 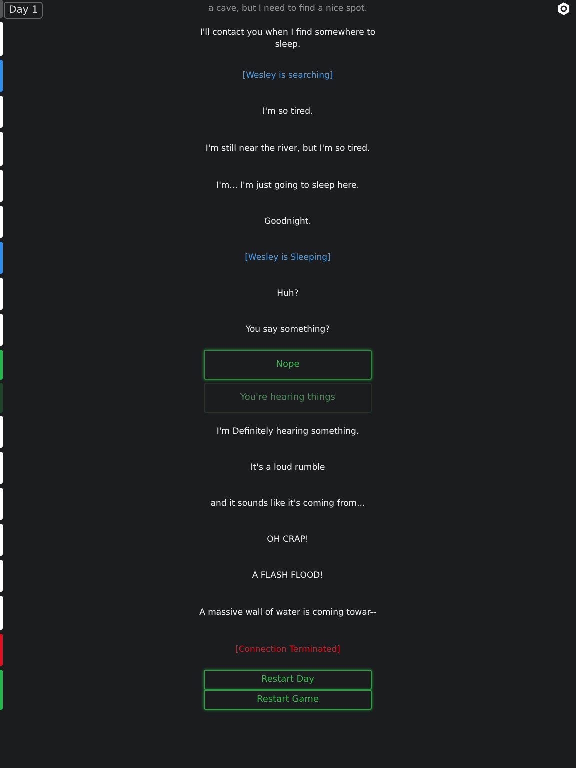 I want to click on chat-message: I'm so tired., so click(x=288, y=112).